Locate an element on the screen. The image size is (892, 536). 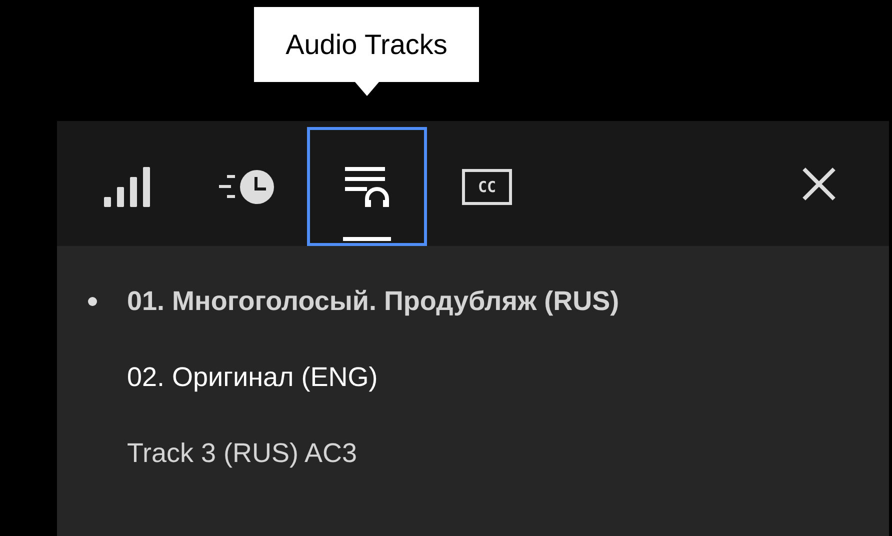
audio-track-item: 01. Многоголосый. Продубляж (RUS) is located at coordinates (373, 301).